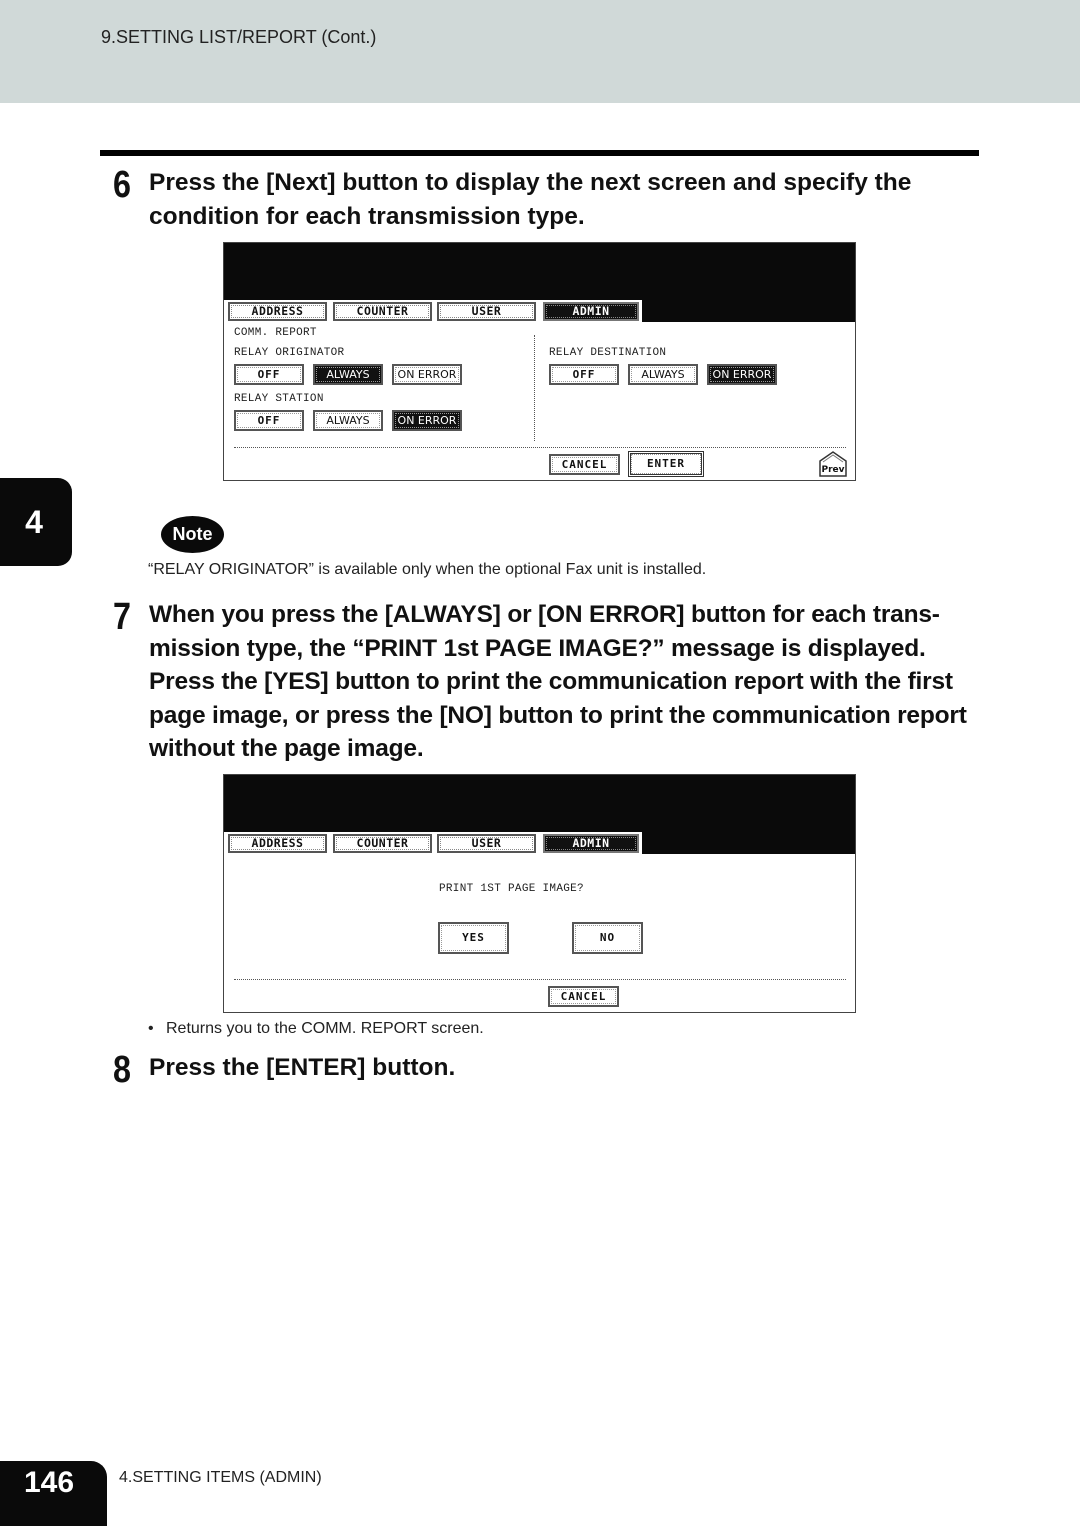  I want to click on prev-label: Prev, so click(832, 470).